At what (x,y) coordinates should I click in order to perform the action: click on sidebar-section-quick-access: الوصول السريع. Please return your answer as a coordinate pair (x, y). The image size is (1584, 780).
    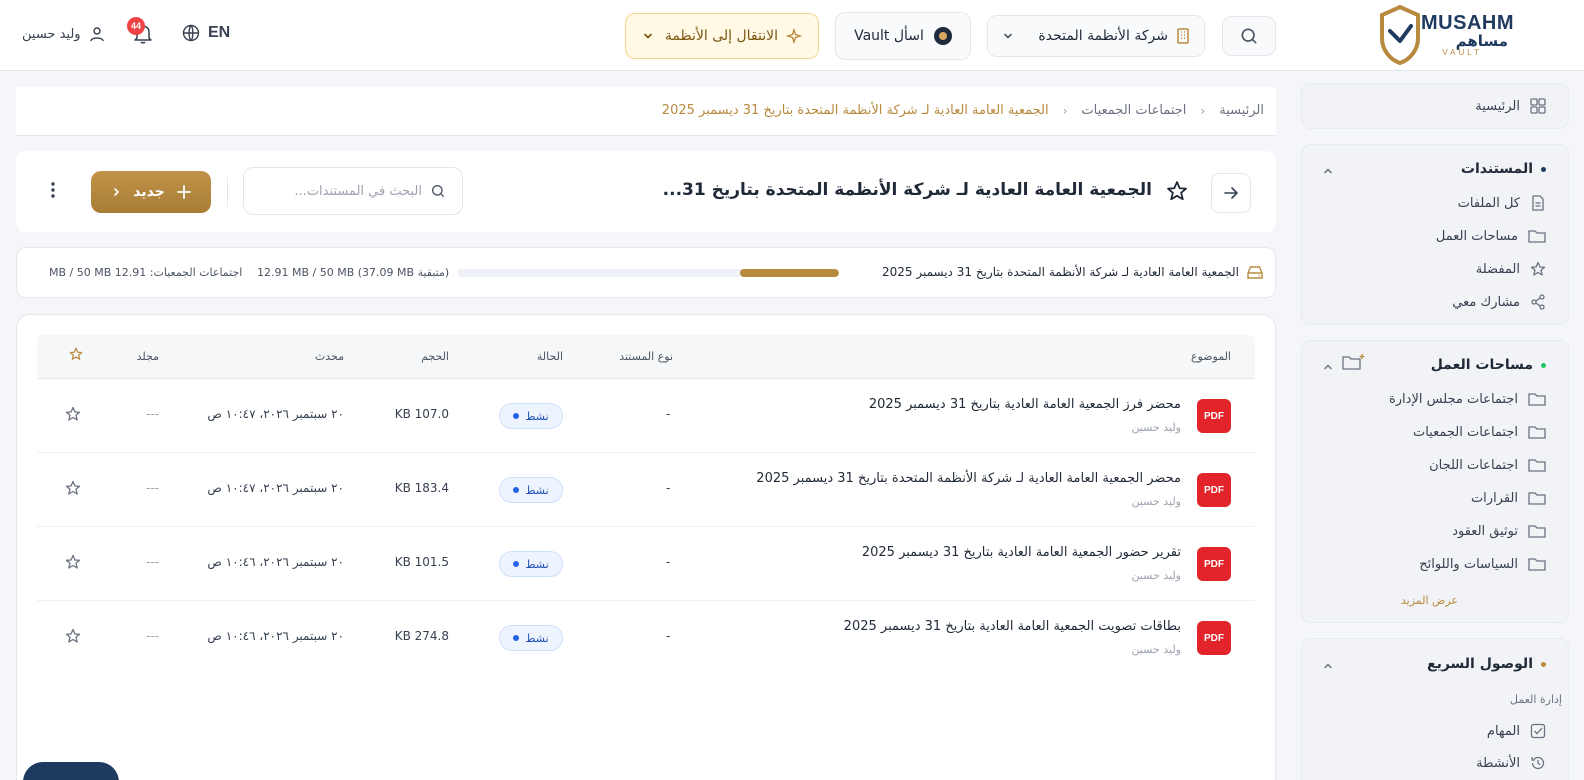
    Looking at the image, I should click on (1486, 664).